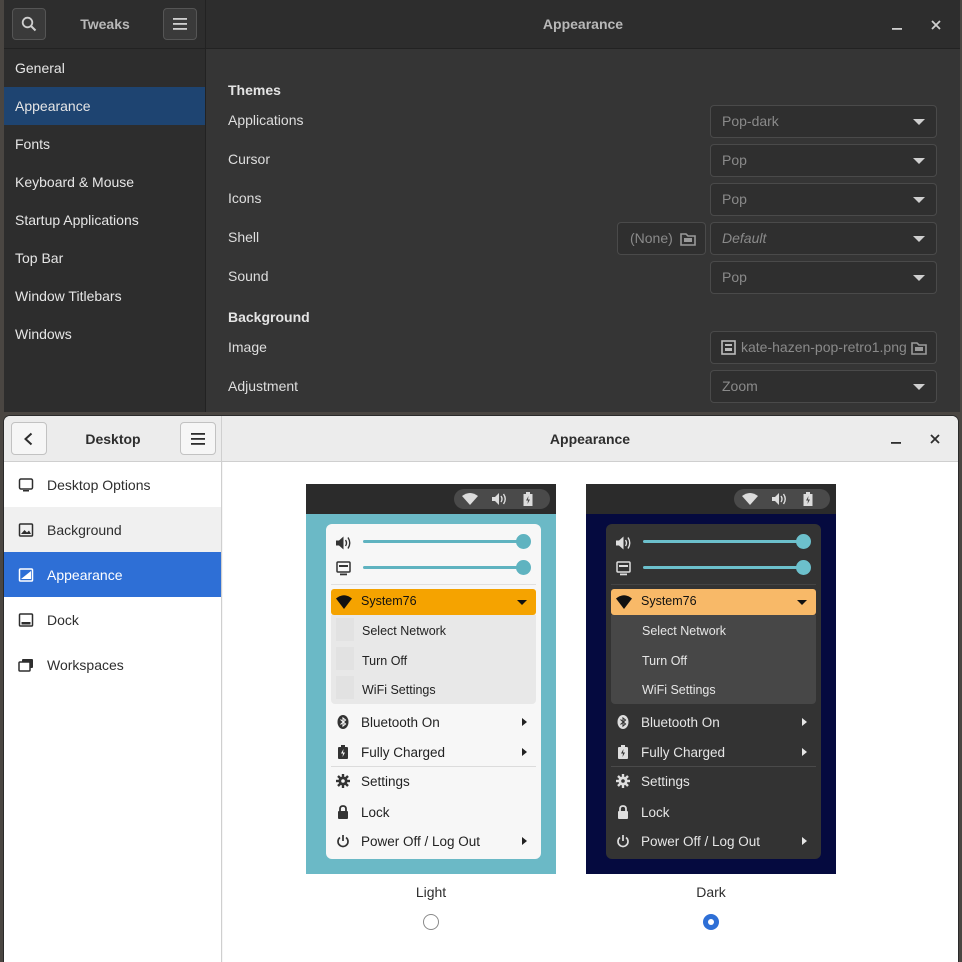  I want to click on shell-combo: Default, so click(823, 238).